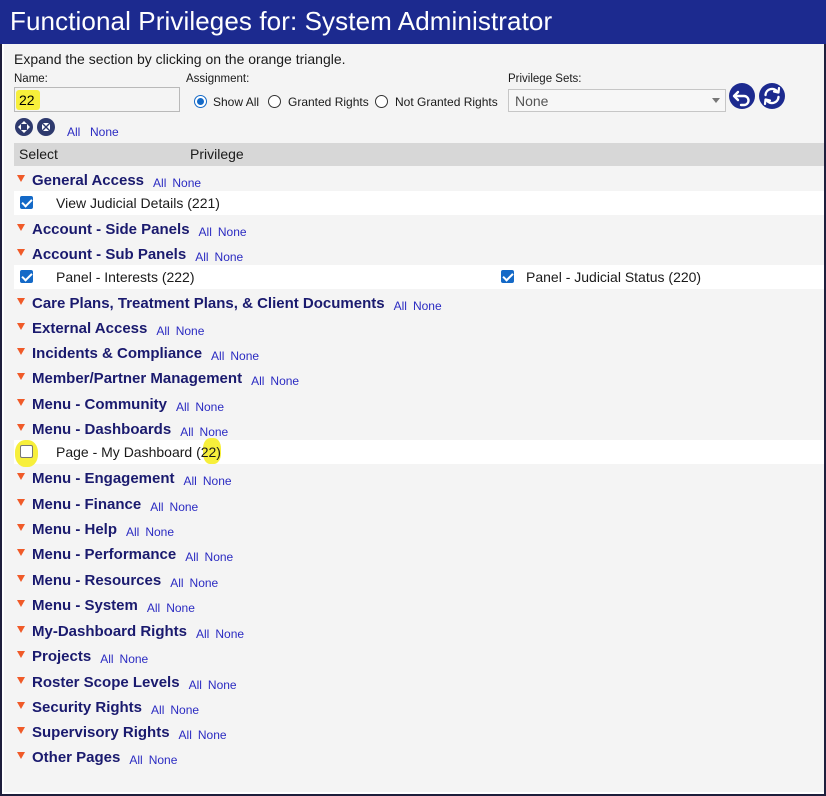 This screenshot has width=826, height=796. What do you see at coordinates (85, 605) in the screenshot?
I see `section-title: Menu - System` at bounding box center [85, 605].